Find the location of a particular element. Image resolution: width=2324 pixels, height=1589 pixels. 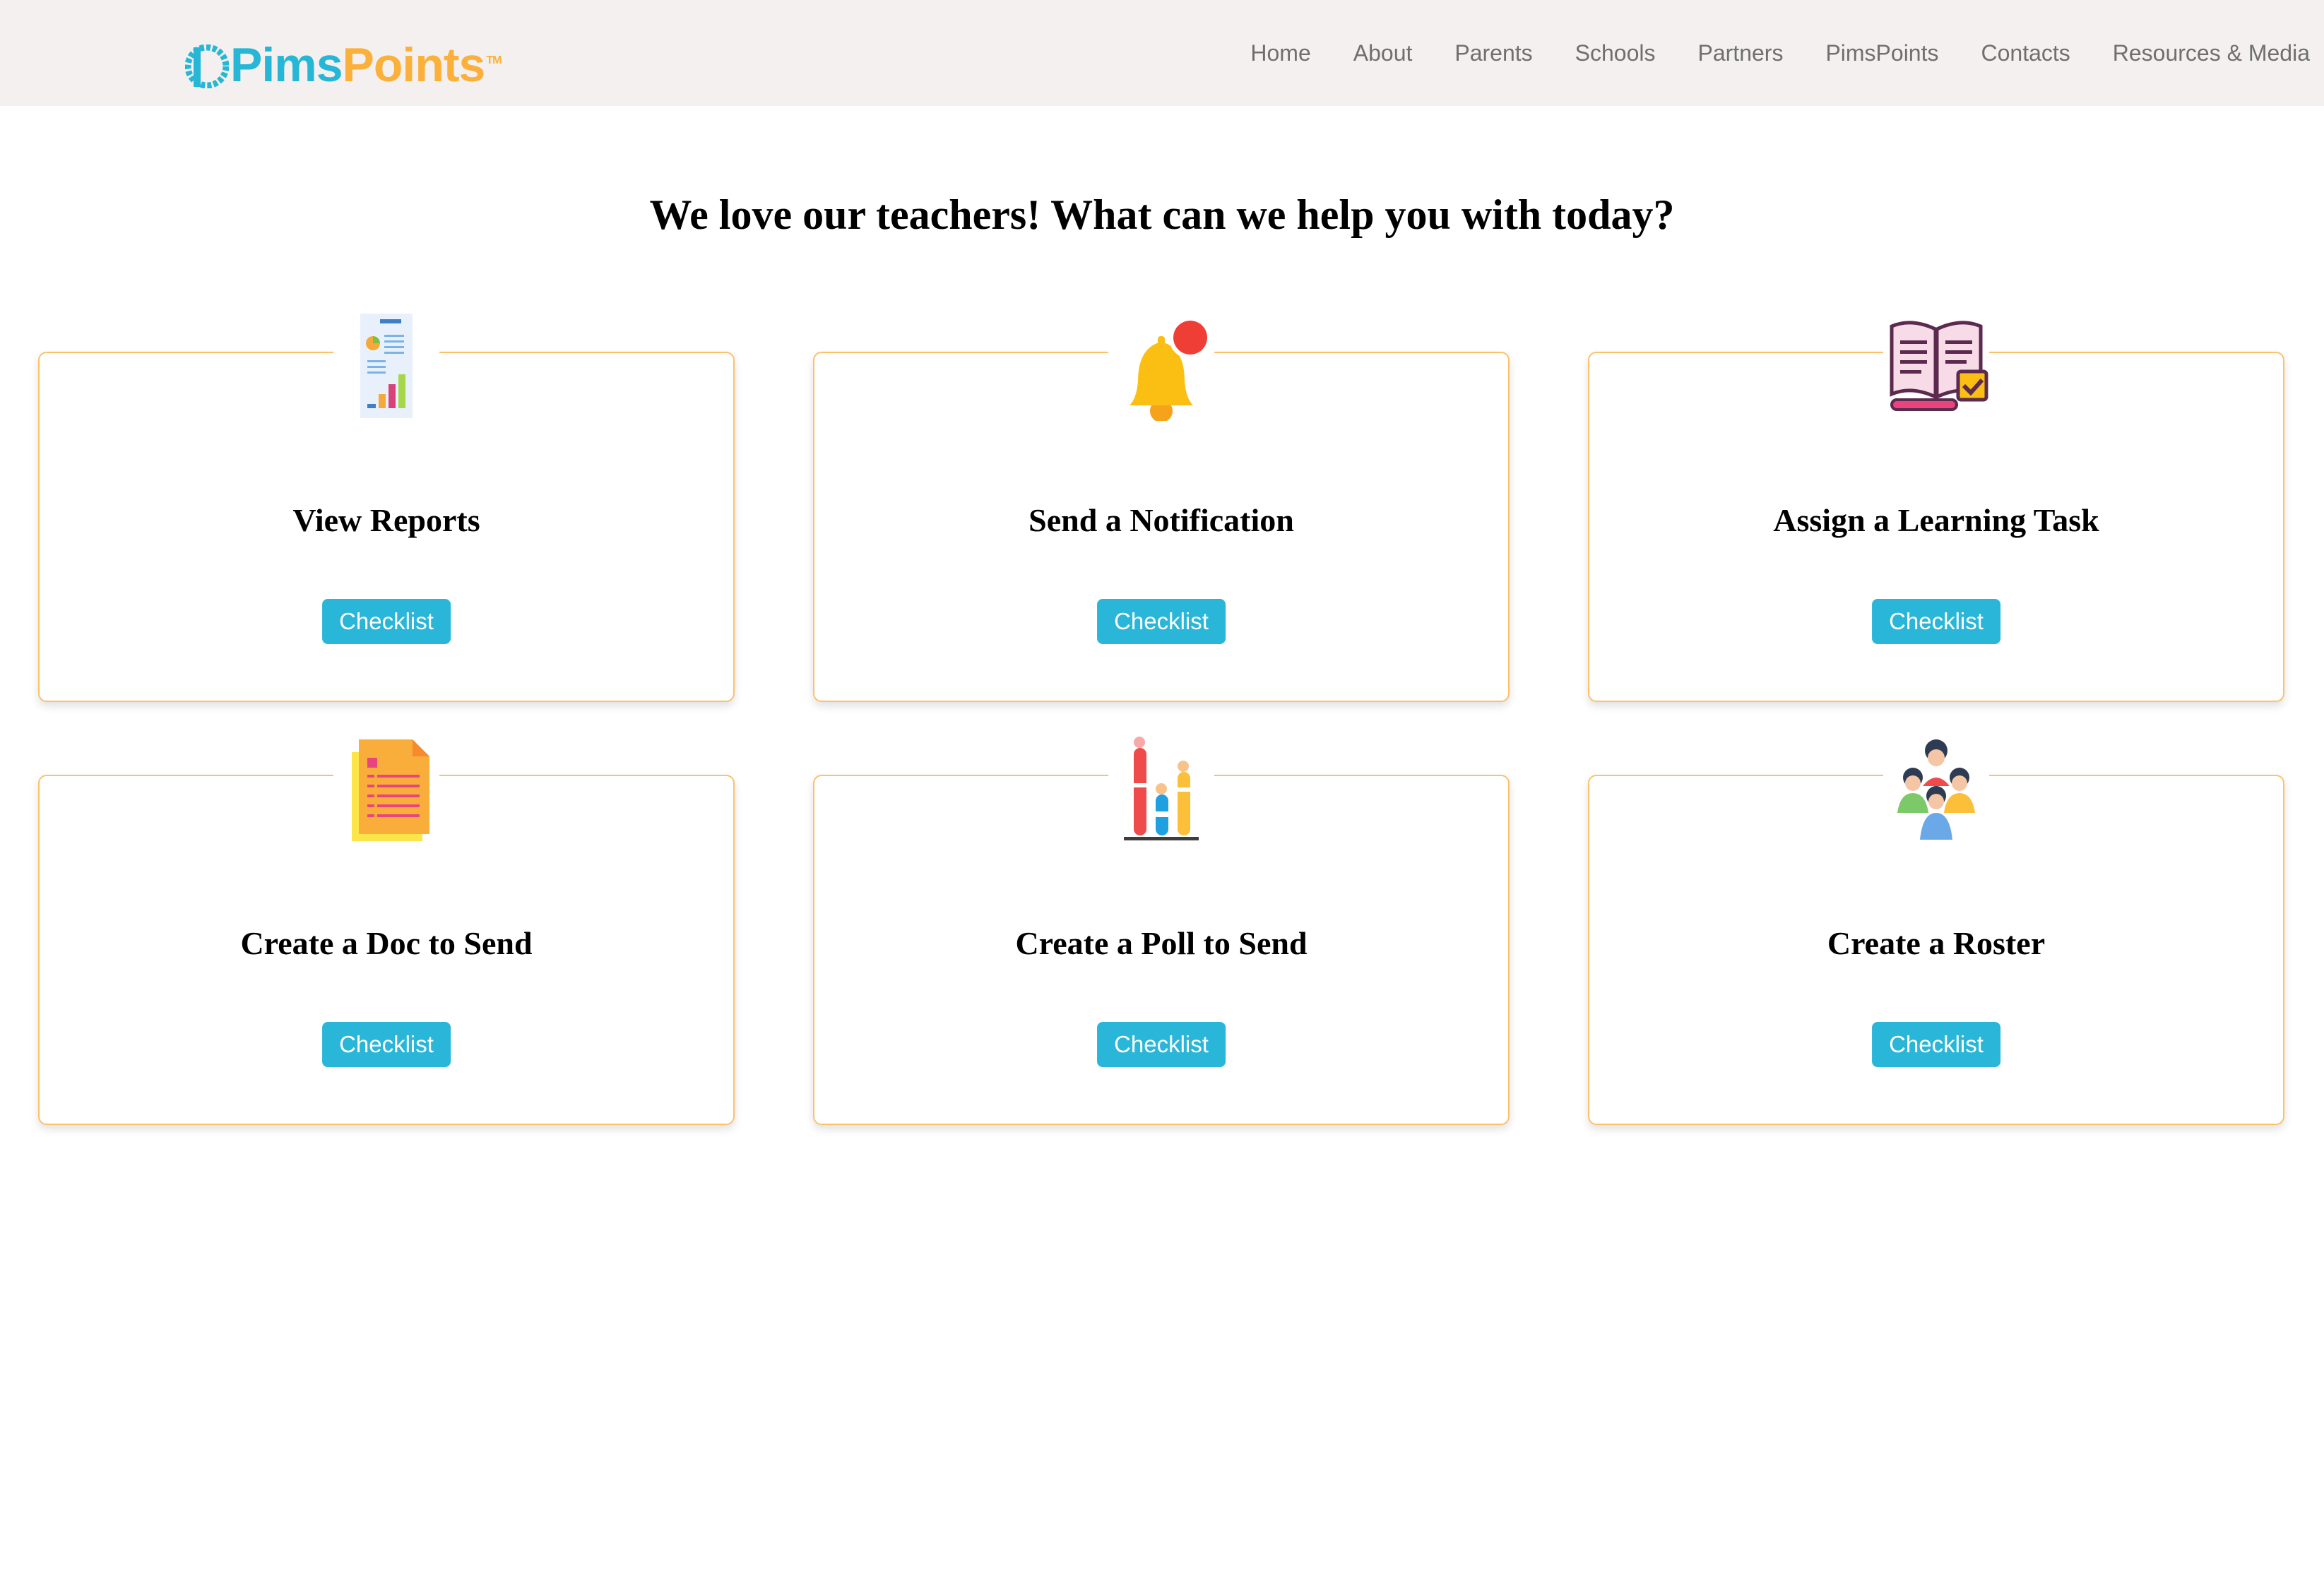

logo-mark-icon is located at coordinates (207, 66).